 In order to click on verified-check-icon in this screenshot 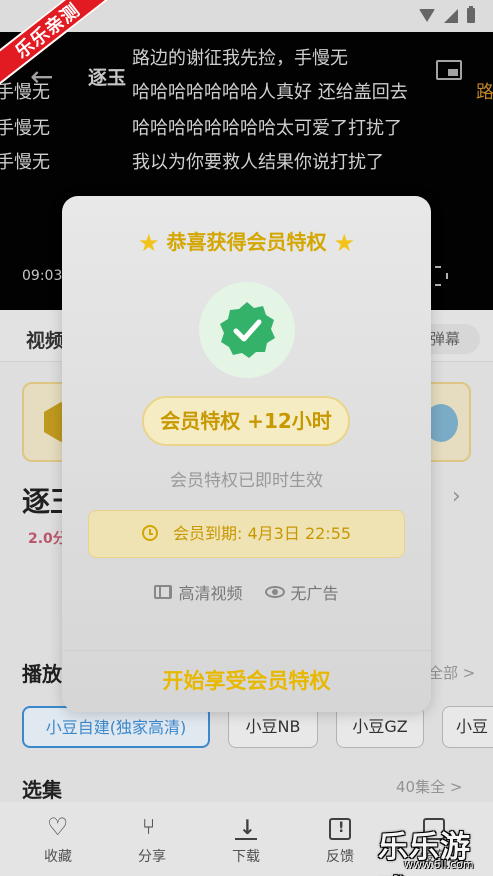, I will do `click(247, 330)`.